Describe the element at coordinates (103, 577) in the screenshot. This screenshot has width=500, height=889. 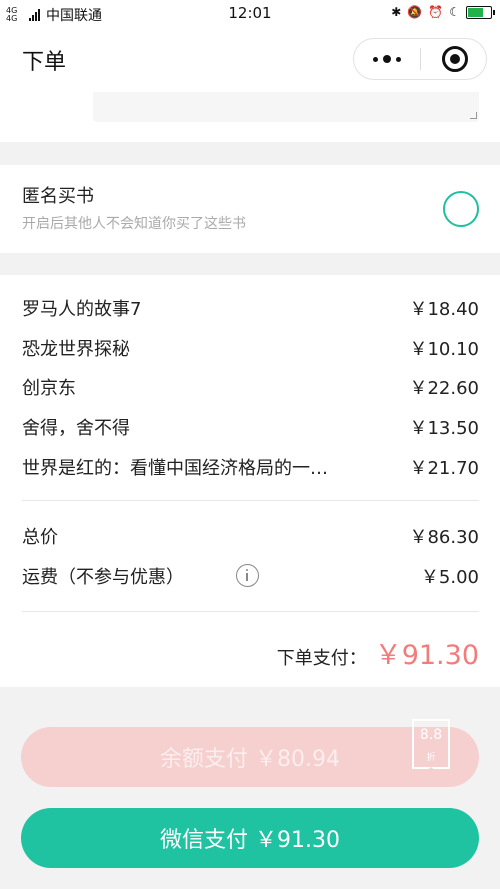
I see `shipping-label: 运费（不参与优惠）` at that location.